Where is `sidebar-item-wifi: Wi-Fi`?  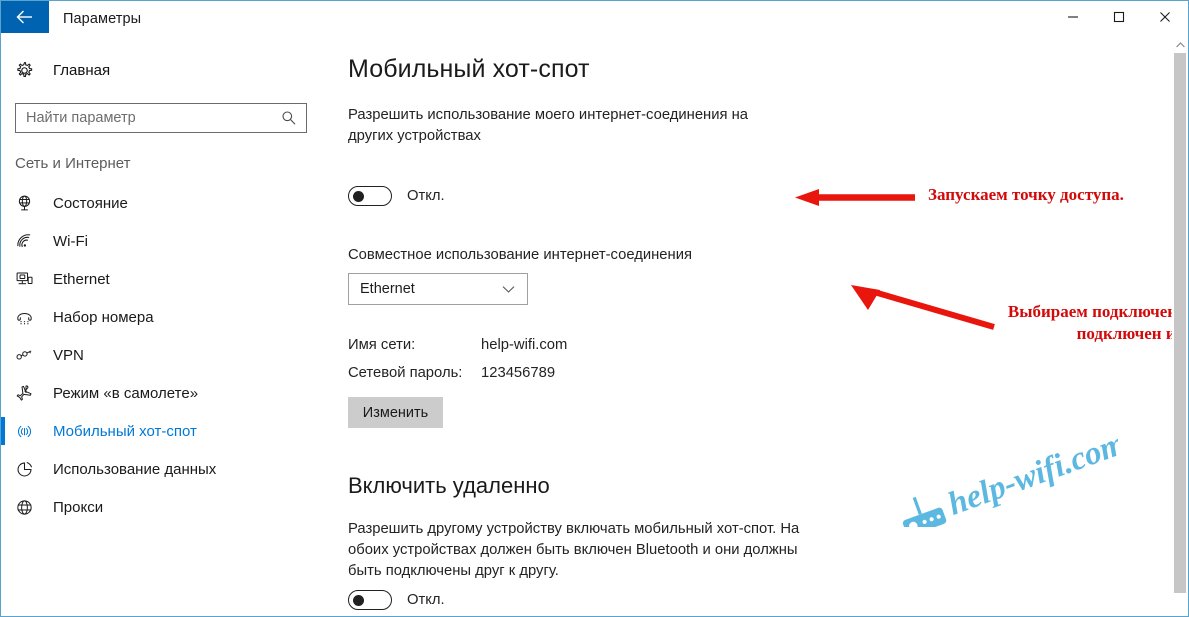
sidebar-item-wifi: Wi-Fi is located at coordinates (162, 241).